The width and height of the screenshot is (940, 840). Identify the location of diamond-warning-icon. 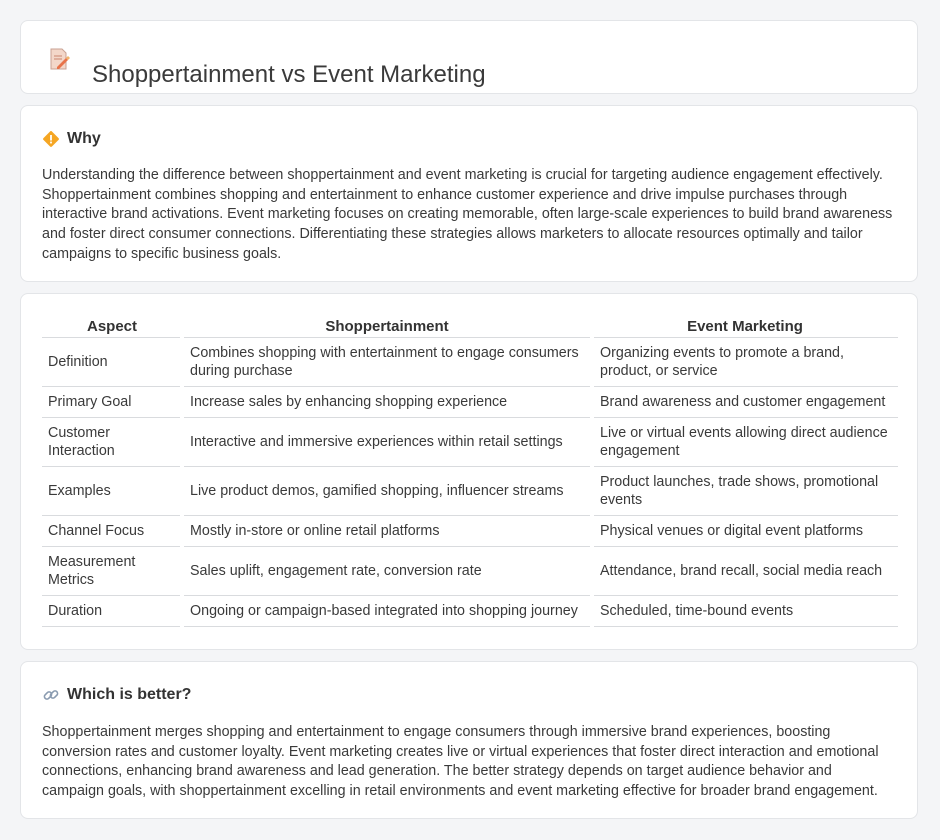
(51, 139).